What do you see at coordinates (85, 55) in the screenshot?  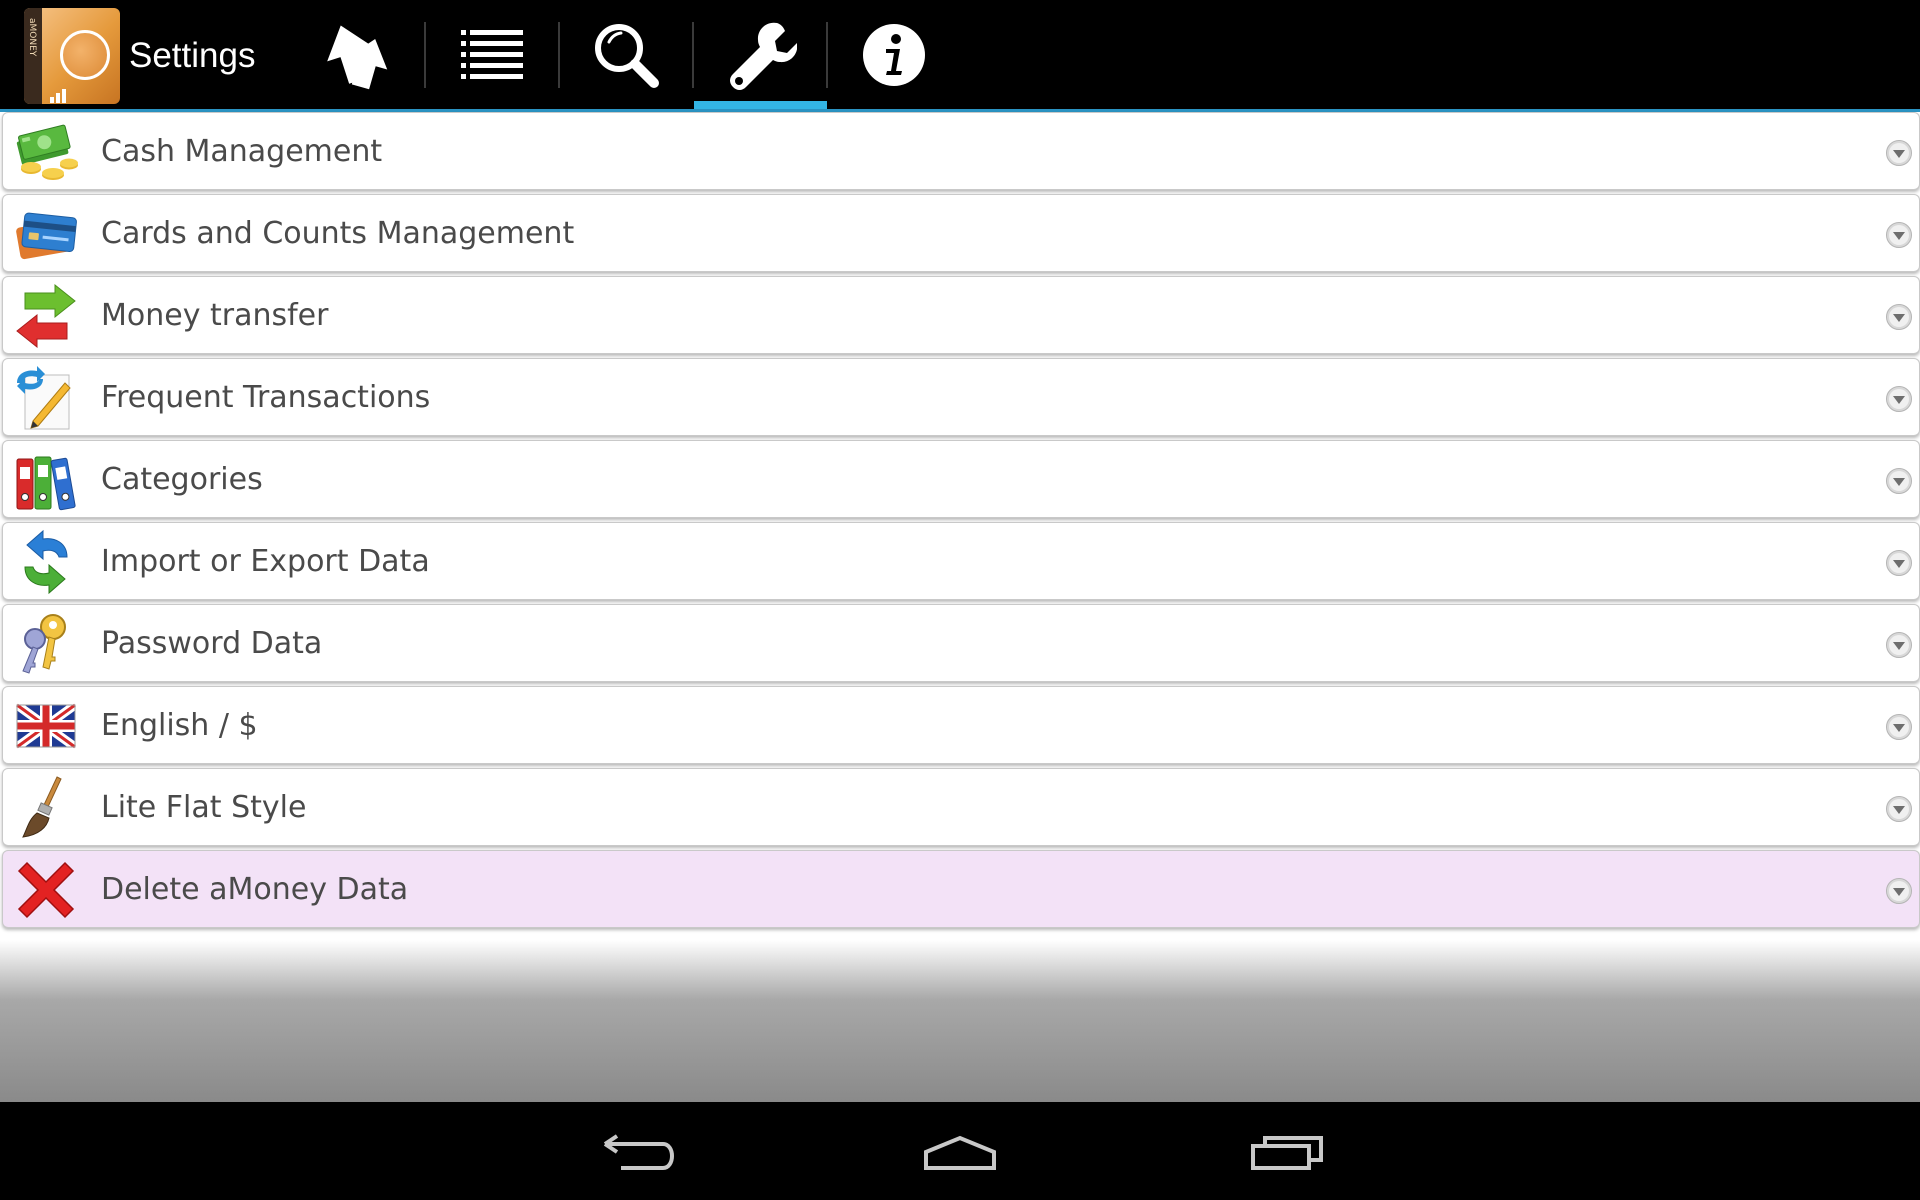 I see `logo-coin` at bounding box center [85, 55].